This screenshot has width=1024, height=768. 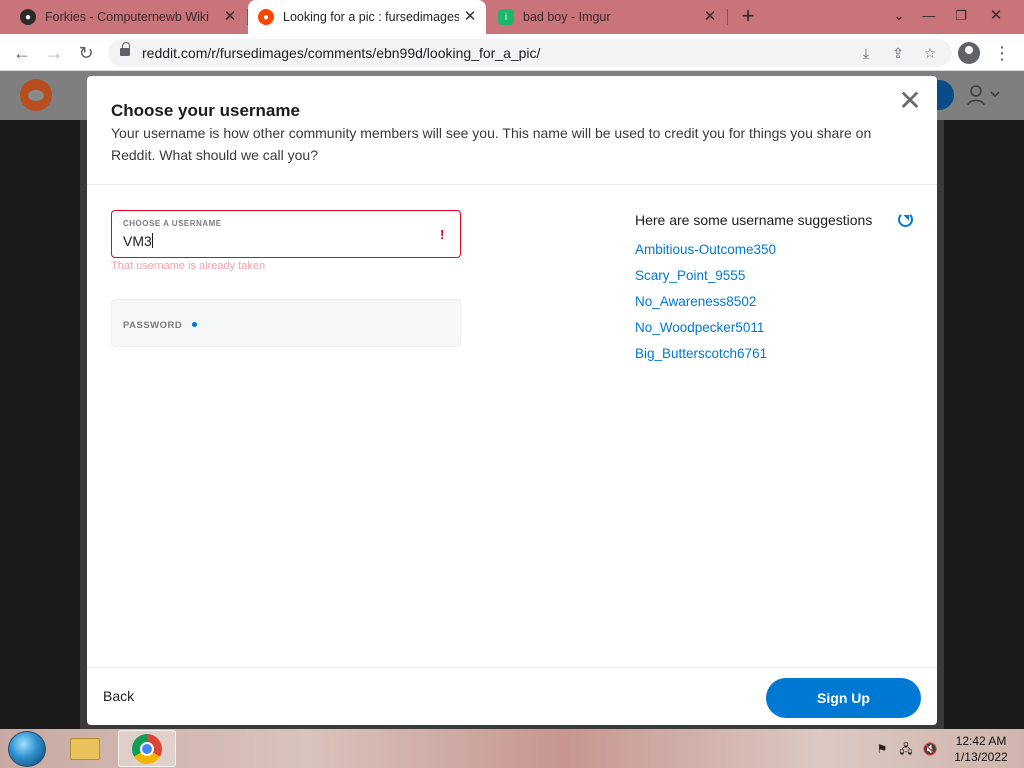 What do you see at coordinates (930, 53) in the screenshot?
I see `bookmark-star-icon: ☆` at bounding box center [930, 53].